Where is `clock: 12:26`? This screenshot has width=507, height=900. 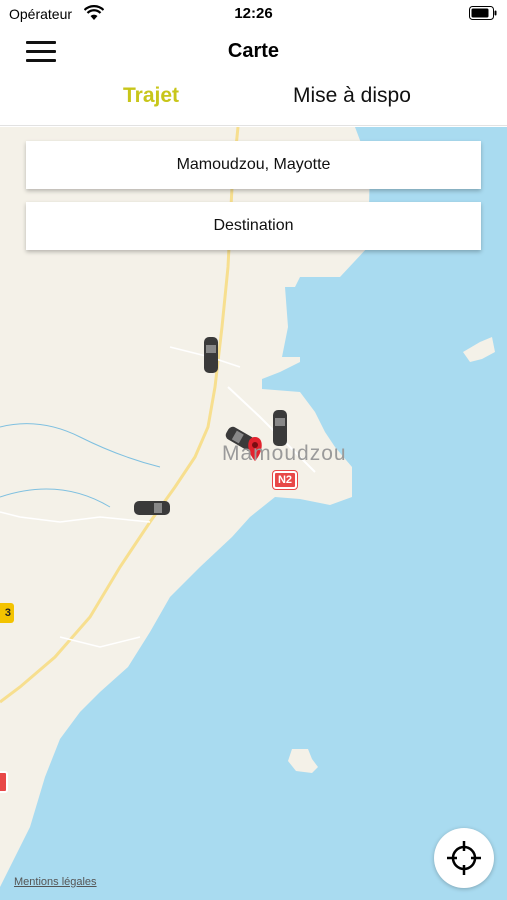
clock: 12:26 is located at coordinates (253, 13).